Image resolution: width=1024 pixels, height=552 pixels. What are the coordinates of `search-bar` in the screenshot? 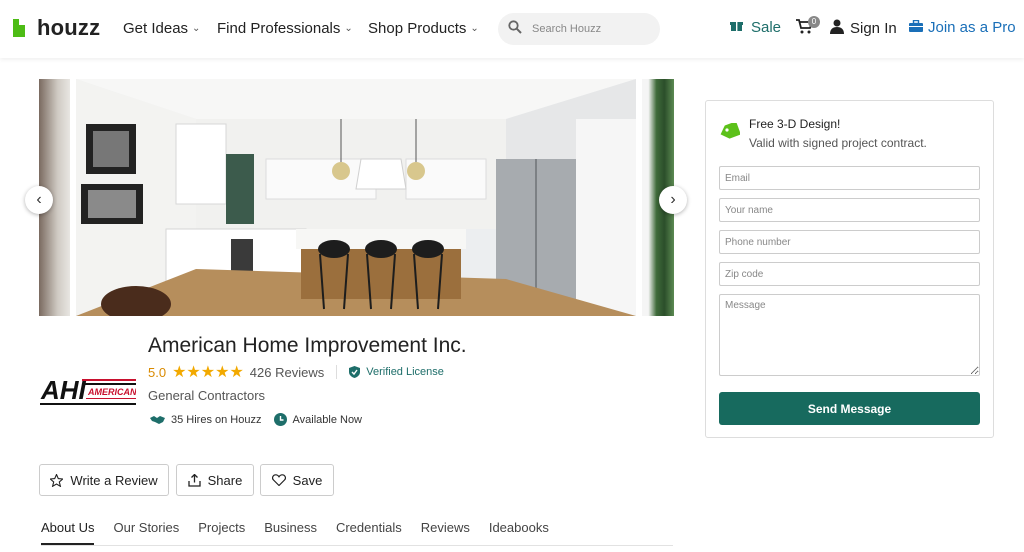 It's located at (579, 29).